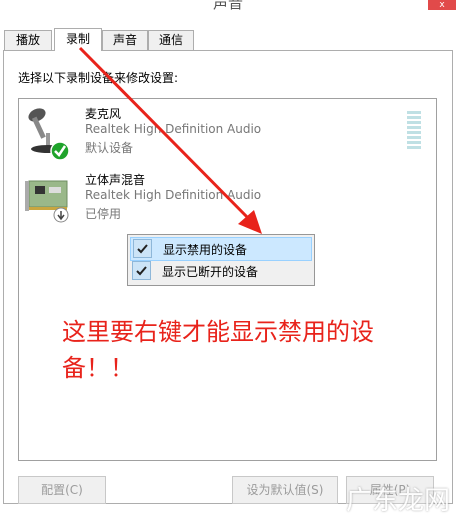  I want to click on menu-item-show-disconnected: 显示已断开的设备, so click(221, 271).